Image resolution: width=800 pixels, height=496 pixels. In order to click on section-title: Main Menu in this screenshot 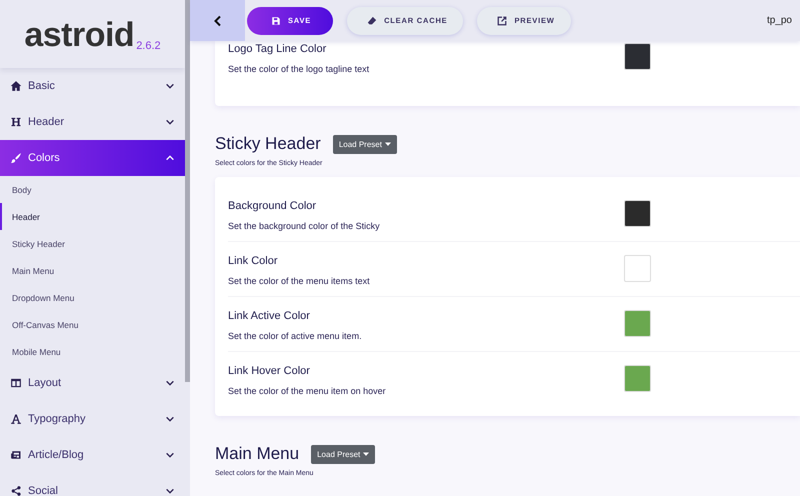, I will do `click(257, 454)`.